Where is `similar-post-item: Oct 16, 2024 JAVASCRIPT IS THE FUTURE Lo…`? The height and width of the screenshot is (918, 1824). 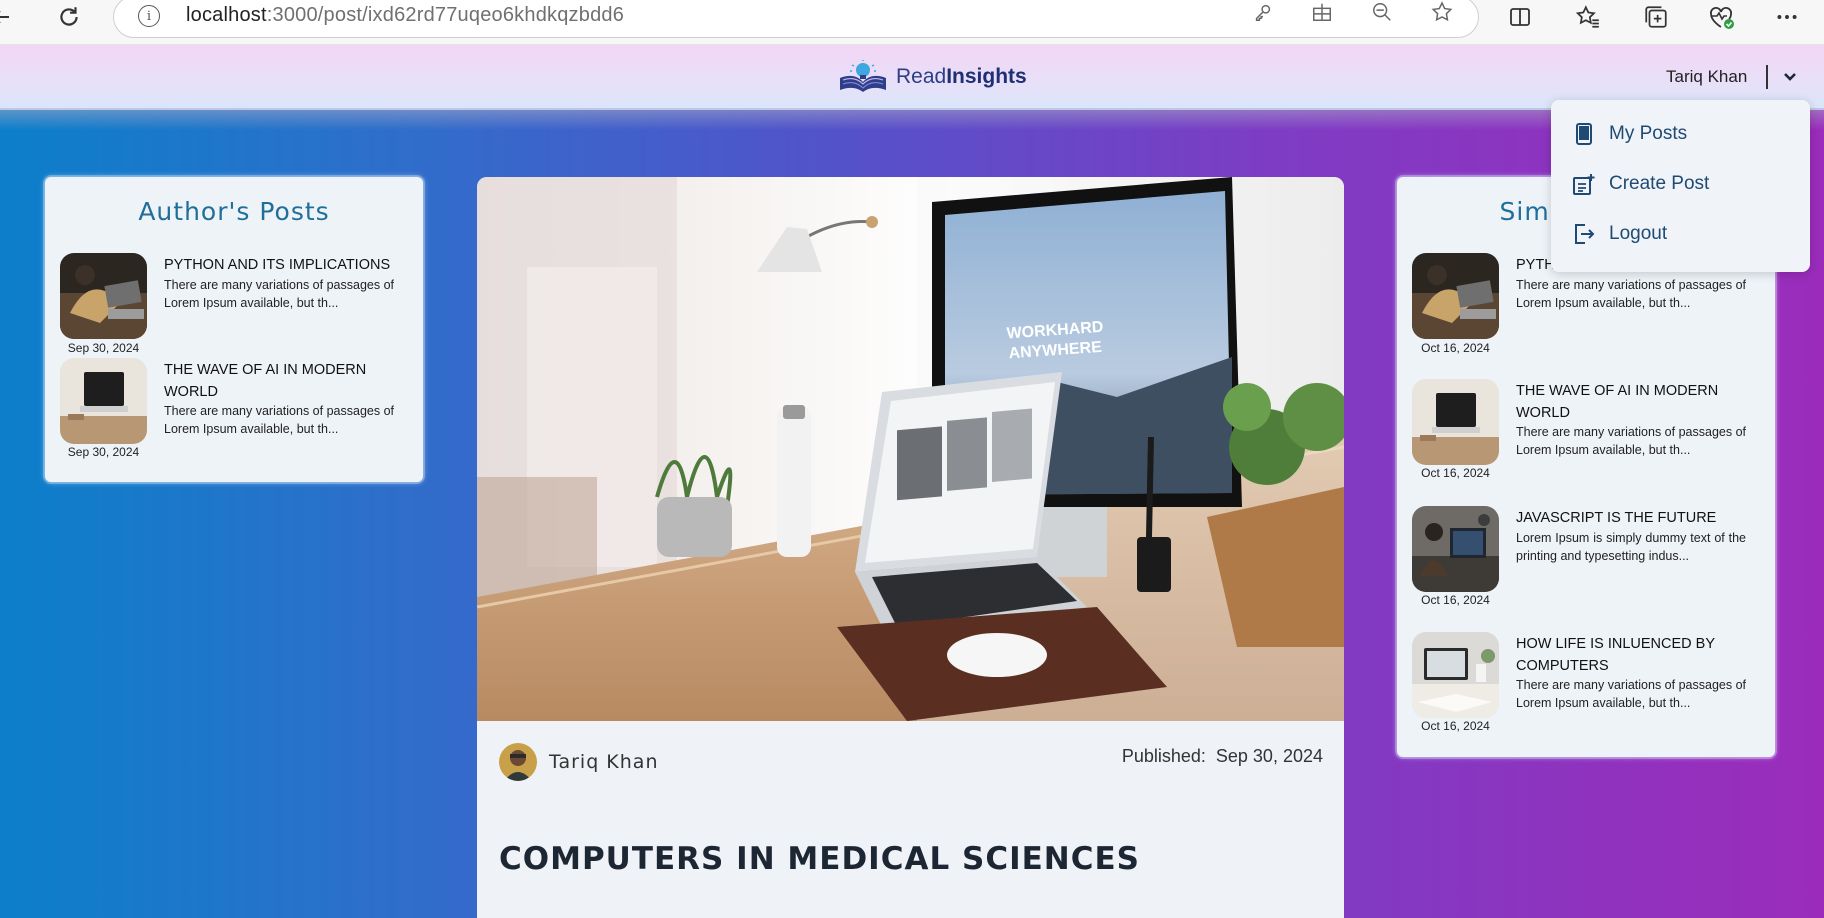 similar-post-item: Oct 16, 2024 JAVASCRIPT IS THE FUTURE Lo… is located at coordinates (1587, 561).